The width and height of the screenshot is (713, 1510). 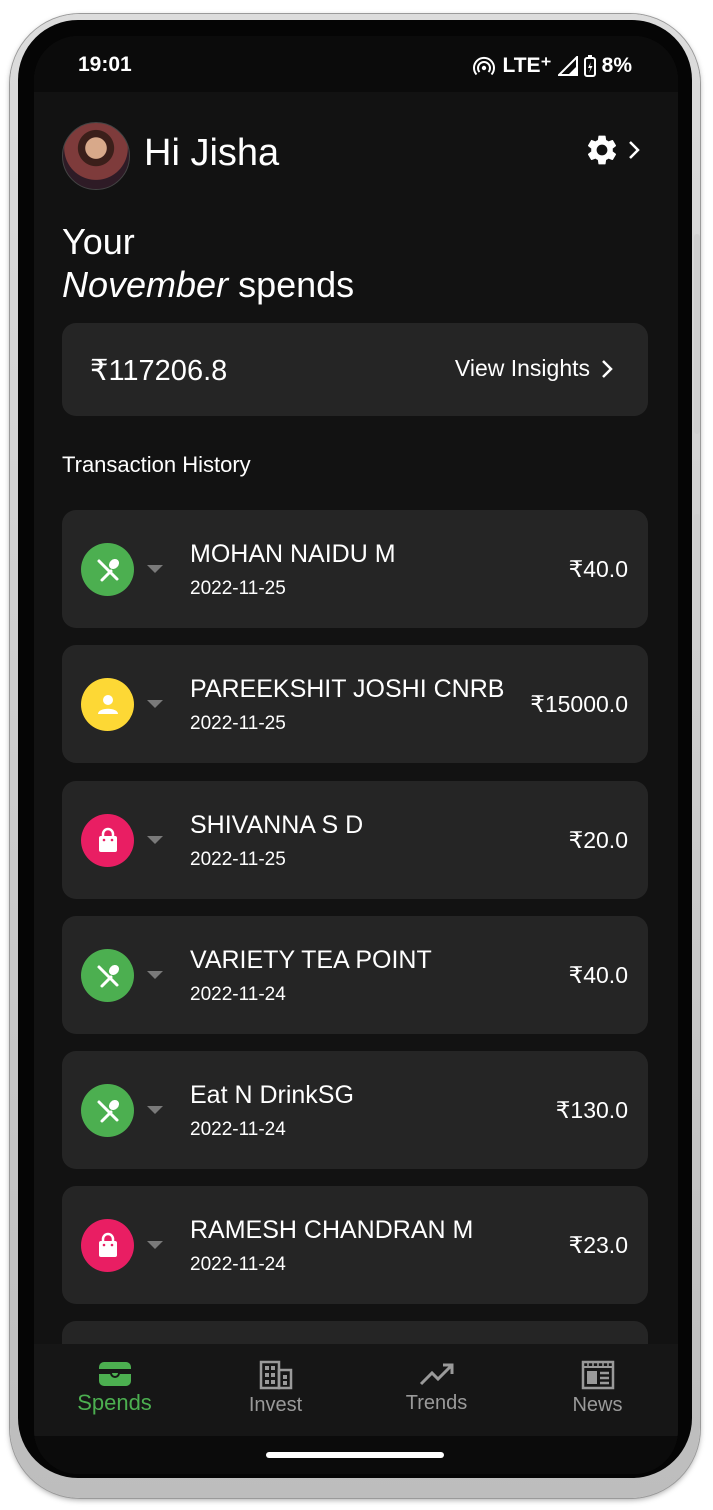 What do you see at coordinates (159, 371) in the screenshot?
I see `total-amount: ₹117206.8` at bounding box center [159, 371].